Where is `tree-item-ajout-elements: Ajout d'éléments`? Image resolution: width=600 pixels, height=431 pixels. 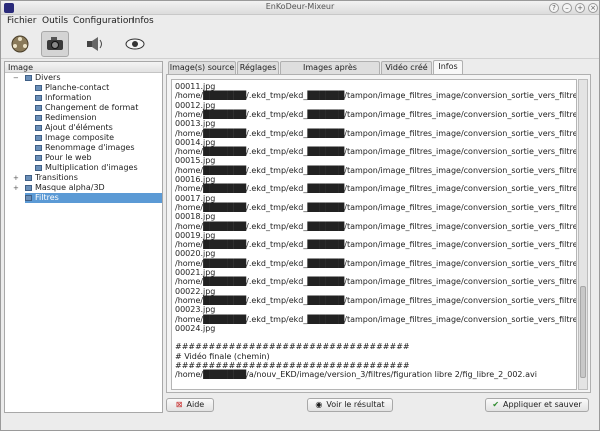
tree-item-ajout-elements: Ajout d'éléments is located at coordinates (74, 128).